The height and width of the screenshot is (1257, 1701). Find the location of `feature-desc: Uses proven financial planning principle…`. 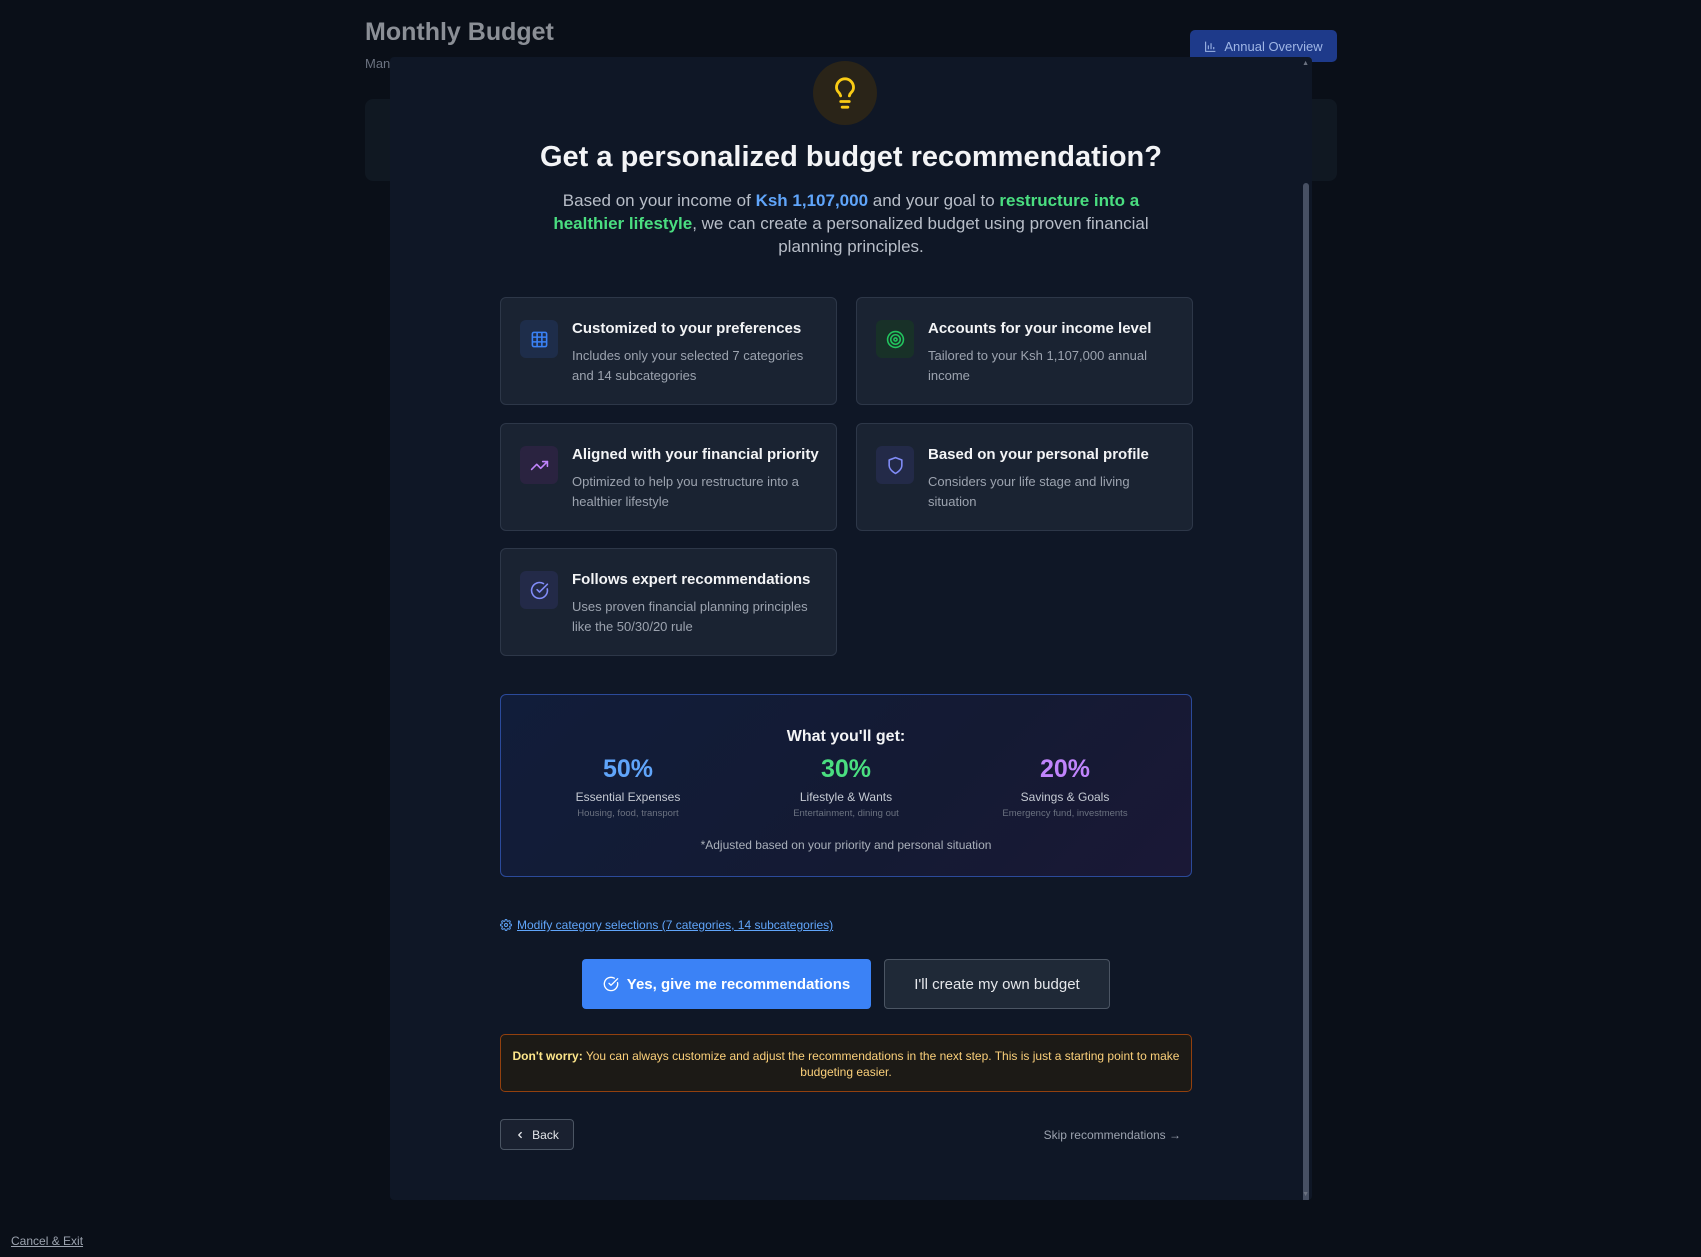

feature-desc: Uses proven financial planning principle… is located at coordinates (690, 616).